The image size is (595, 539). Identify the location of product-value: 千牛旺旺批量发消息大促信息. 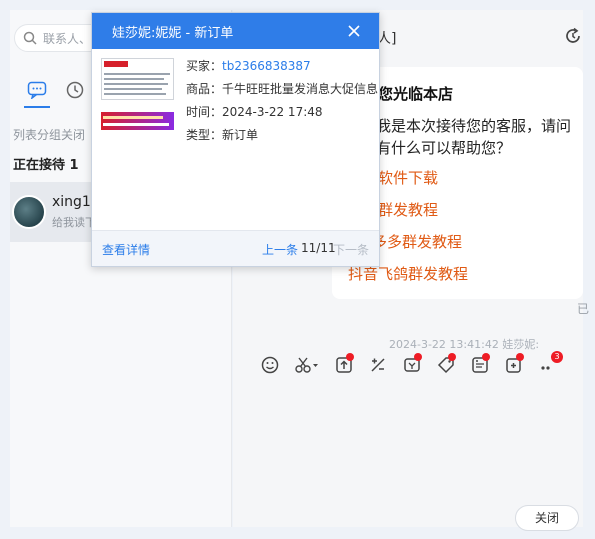
(300, 89).